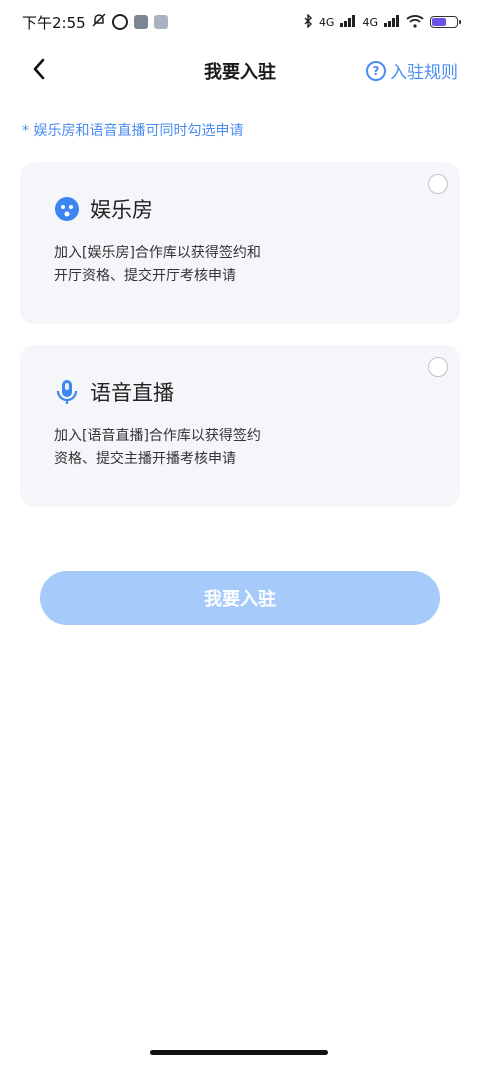 The width and height of the screenshot is (480, 1066). I want to click on signal-bars-icon, so click(348, 22).